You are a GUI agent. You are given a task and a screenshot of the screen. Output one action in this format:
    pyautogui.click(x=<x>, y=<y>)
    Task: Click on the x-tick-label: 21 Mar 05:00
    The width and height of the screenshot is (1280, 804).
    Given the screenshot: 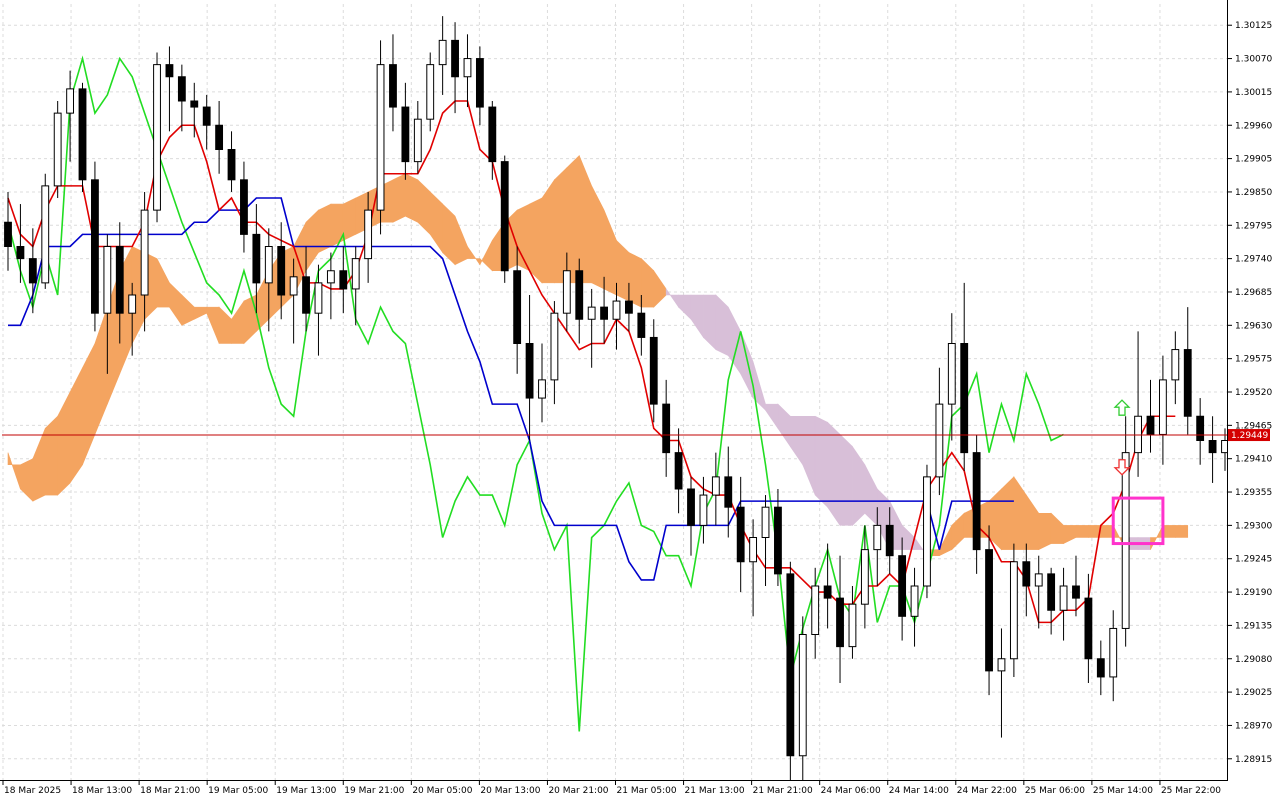 What is the action you would take?
    pyautogui.click(x=647, y=791)
    